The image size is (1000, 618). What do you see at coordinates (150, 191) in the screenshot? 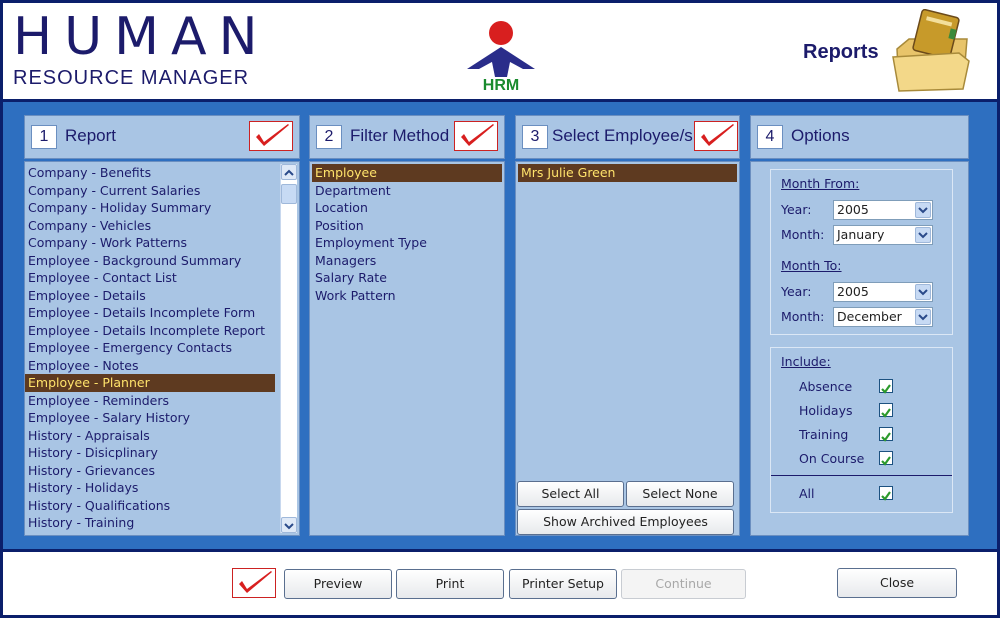
I see `report-list-item: Company - Current Salaries` at bounding box center [150, 191].